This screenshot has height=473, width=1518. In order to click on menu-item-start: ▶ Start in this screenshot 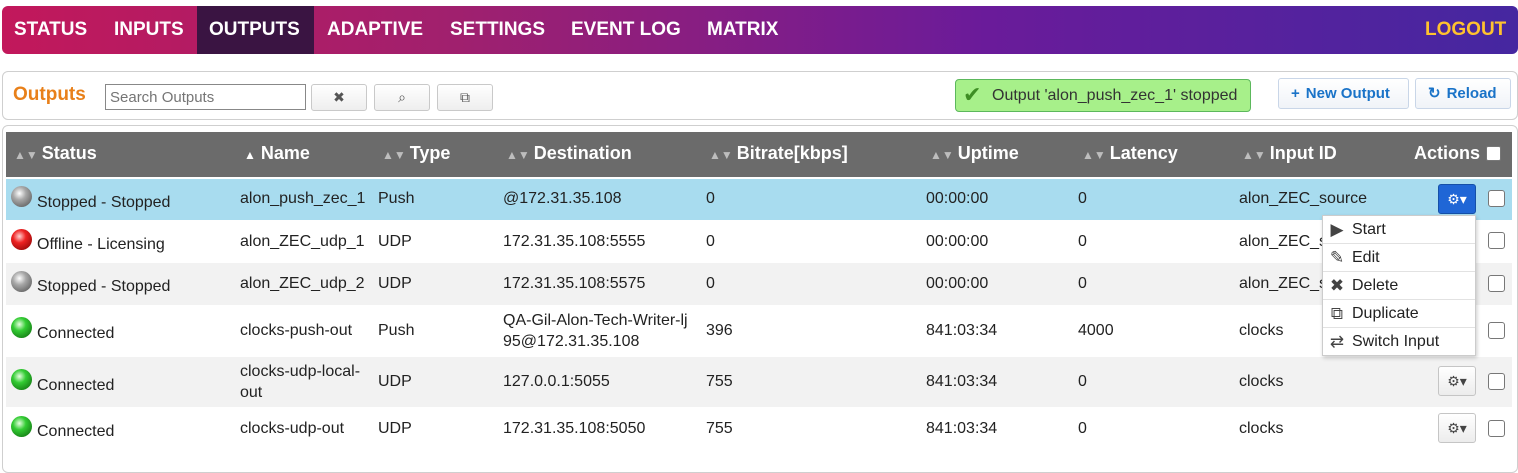, I will do `click(1399, 230)`.